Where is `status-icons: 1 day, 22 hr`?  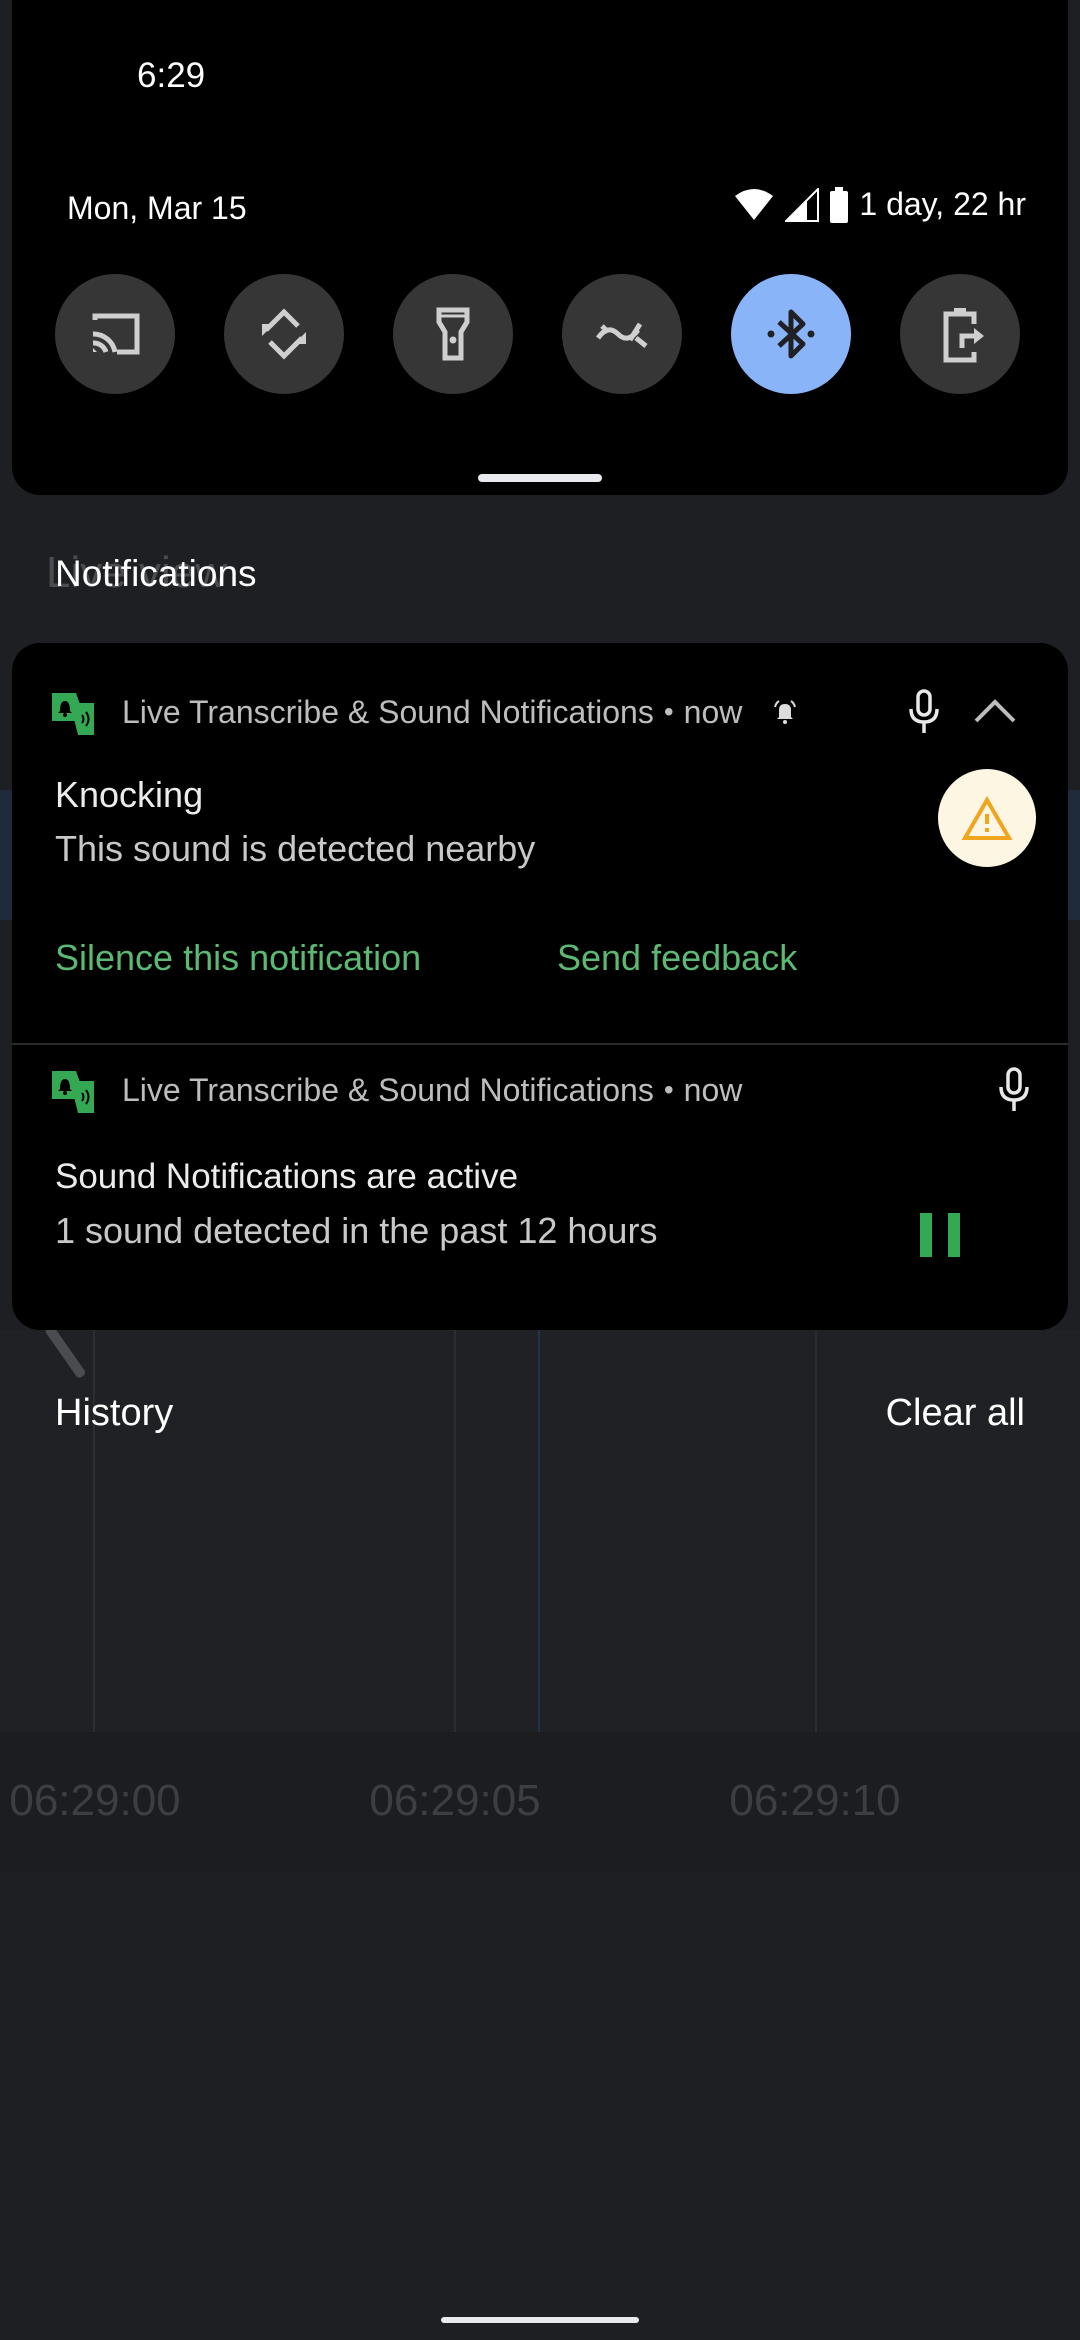 status-icons: 1 day, 22 hr is located at coordinates (879, 204).